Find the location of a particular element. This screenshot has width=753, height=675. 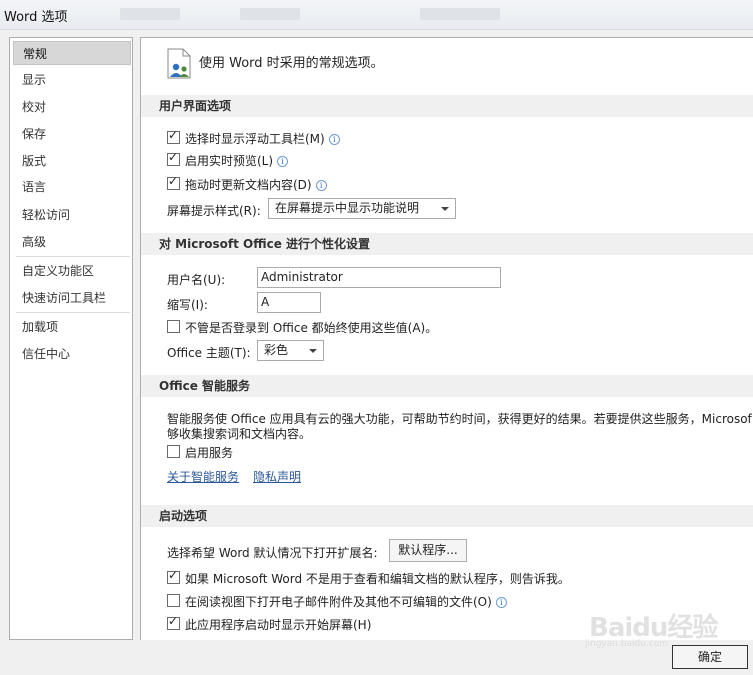

live-preview-option: 启用实时预览(L) i is located at coordinates (237, 160).